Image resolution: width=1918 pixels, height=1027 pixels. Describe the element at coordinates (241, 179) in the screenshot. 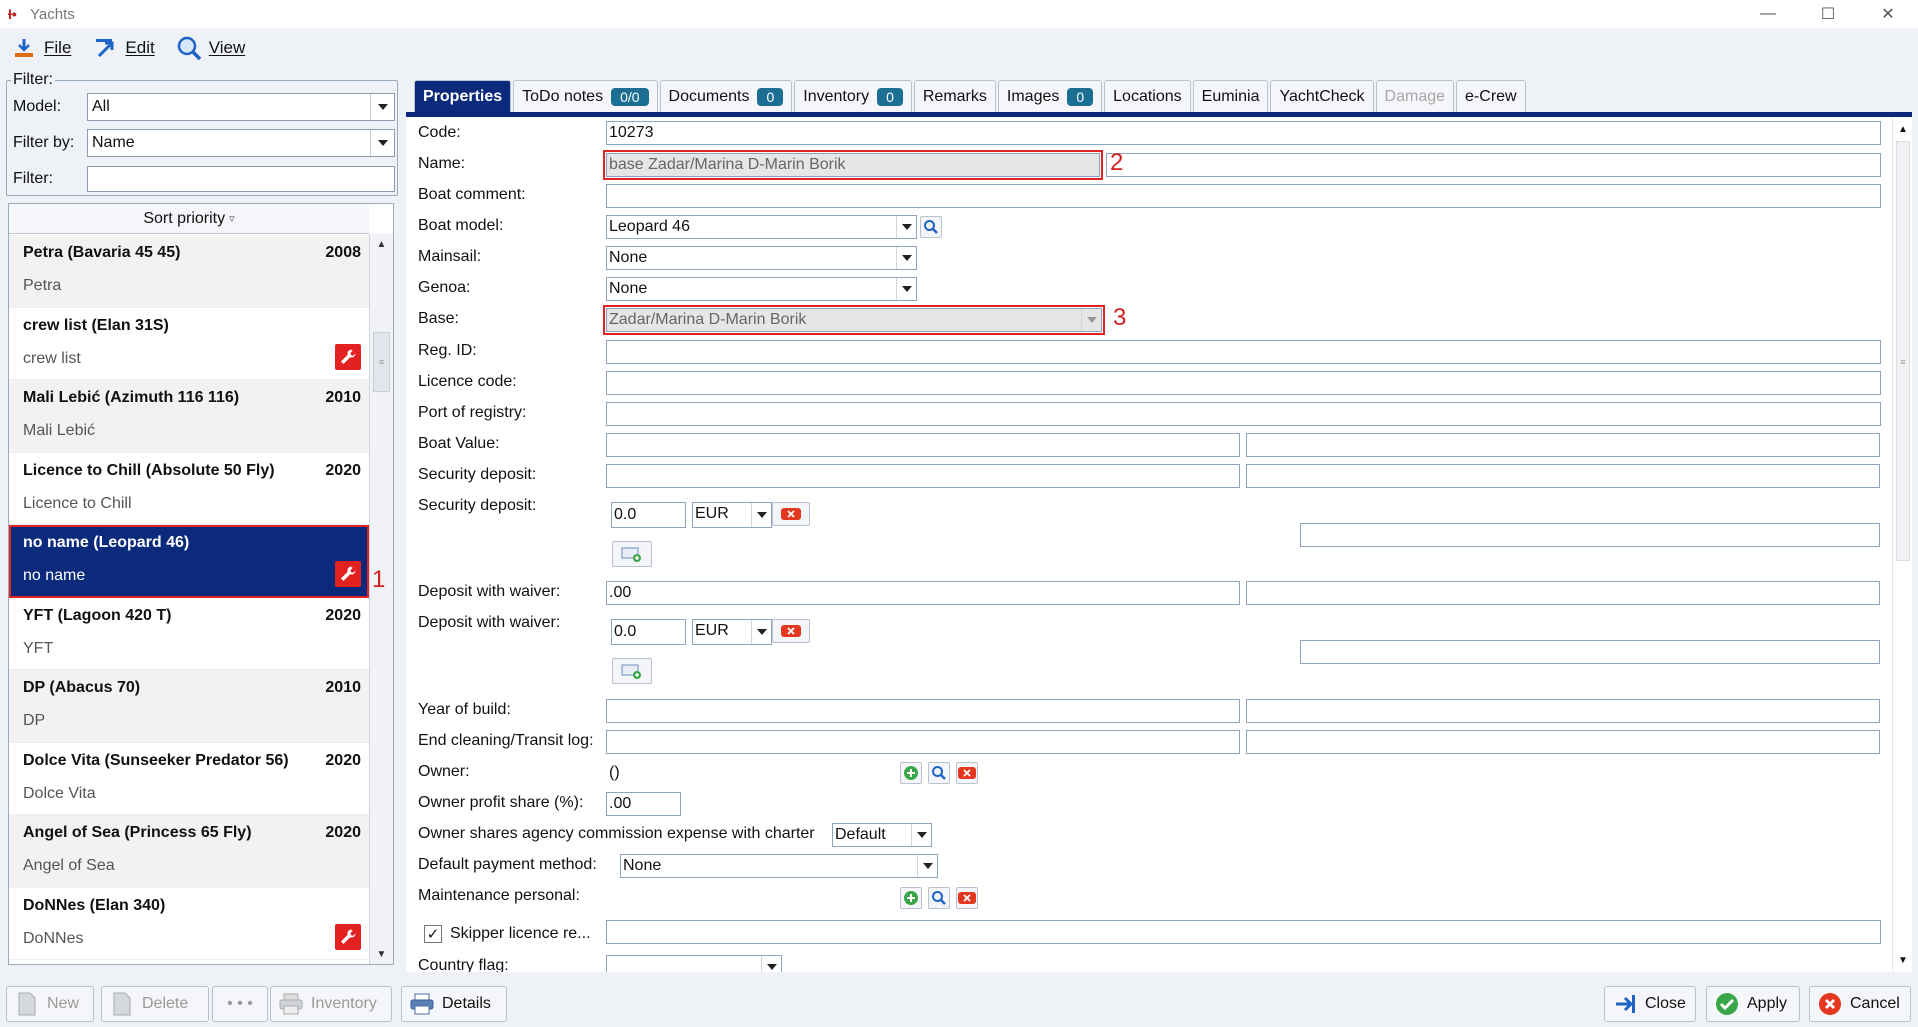

I see `filter-input` at that location.